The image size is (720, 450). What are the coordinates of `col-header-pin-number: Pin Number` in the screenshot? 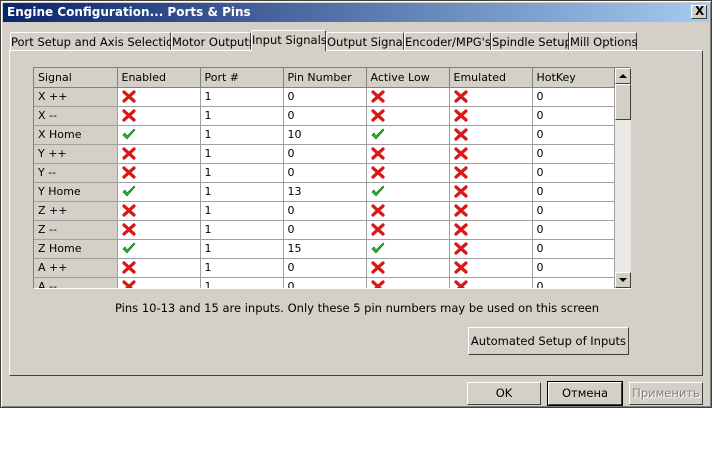 It's located at (325, 78).